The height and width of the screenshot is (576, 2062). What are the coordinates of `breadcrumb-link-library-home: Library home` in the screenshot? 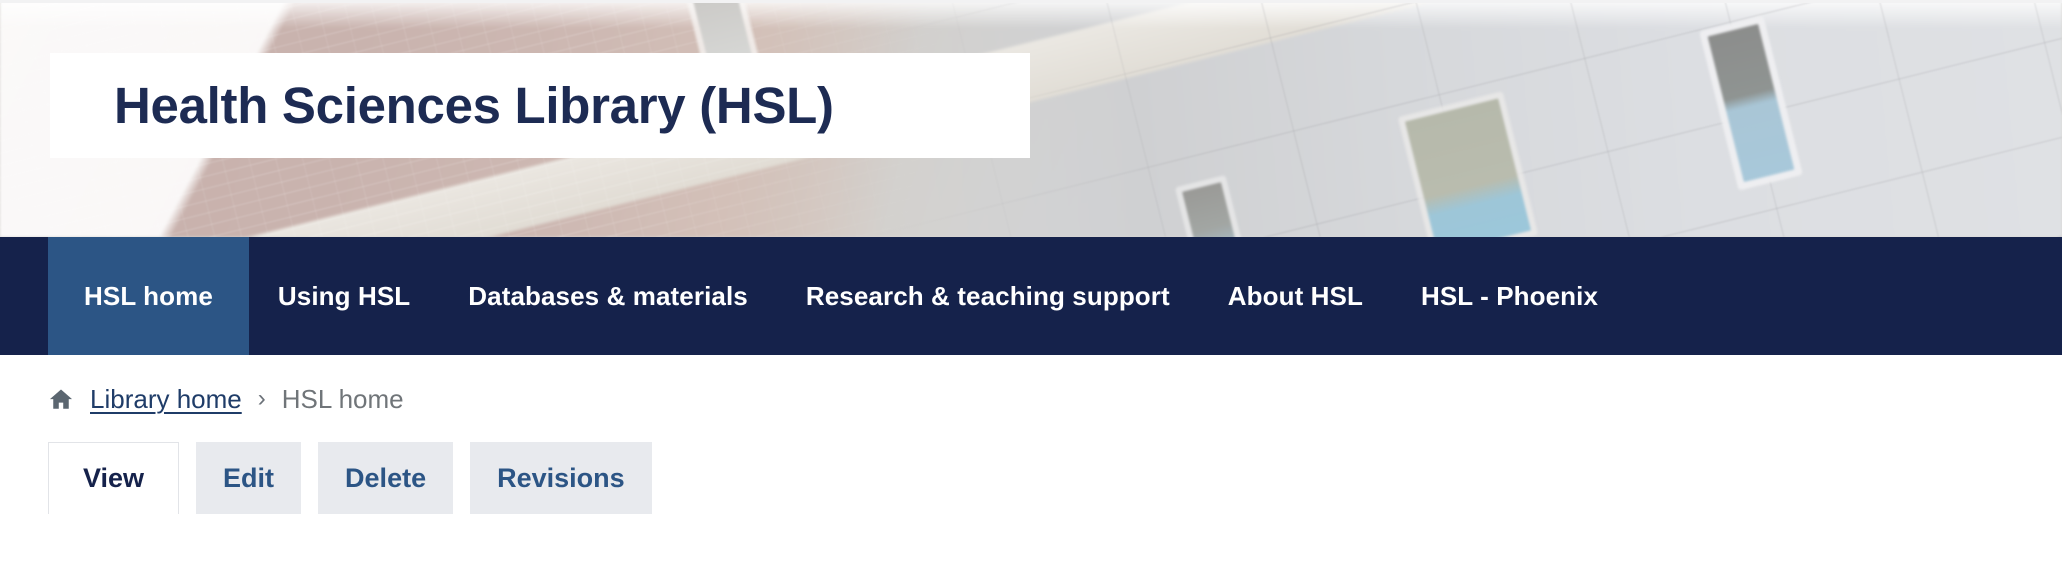 It's located at (166, 399).